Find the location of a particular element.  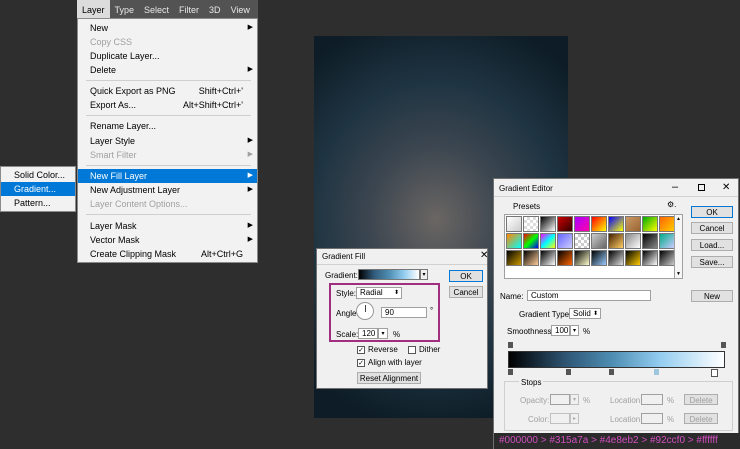

scale-dropdown-icon: ▾ is located at coordinates (383, 333).